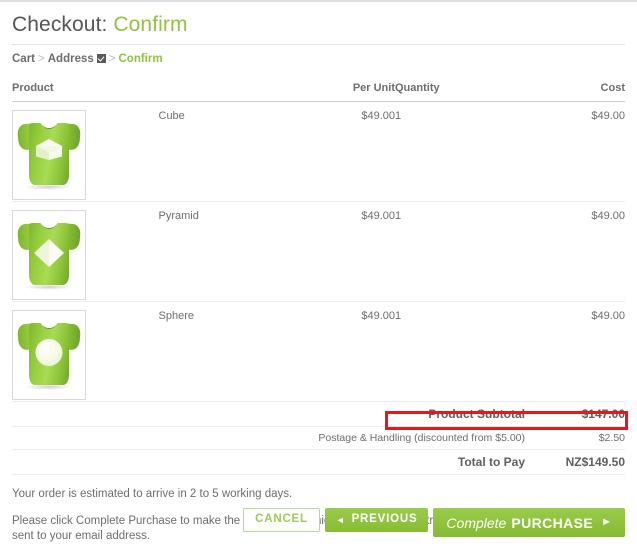 The width and height of the screenshot is (637, 551). What do you see at coordinates (23, 59) in the screenshot?
I see `breadcrumb-item-cart: Cart` at bounding box center [23, 59].